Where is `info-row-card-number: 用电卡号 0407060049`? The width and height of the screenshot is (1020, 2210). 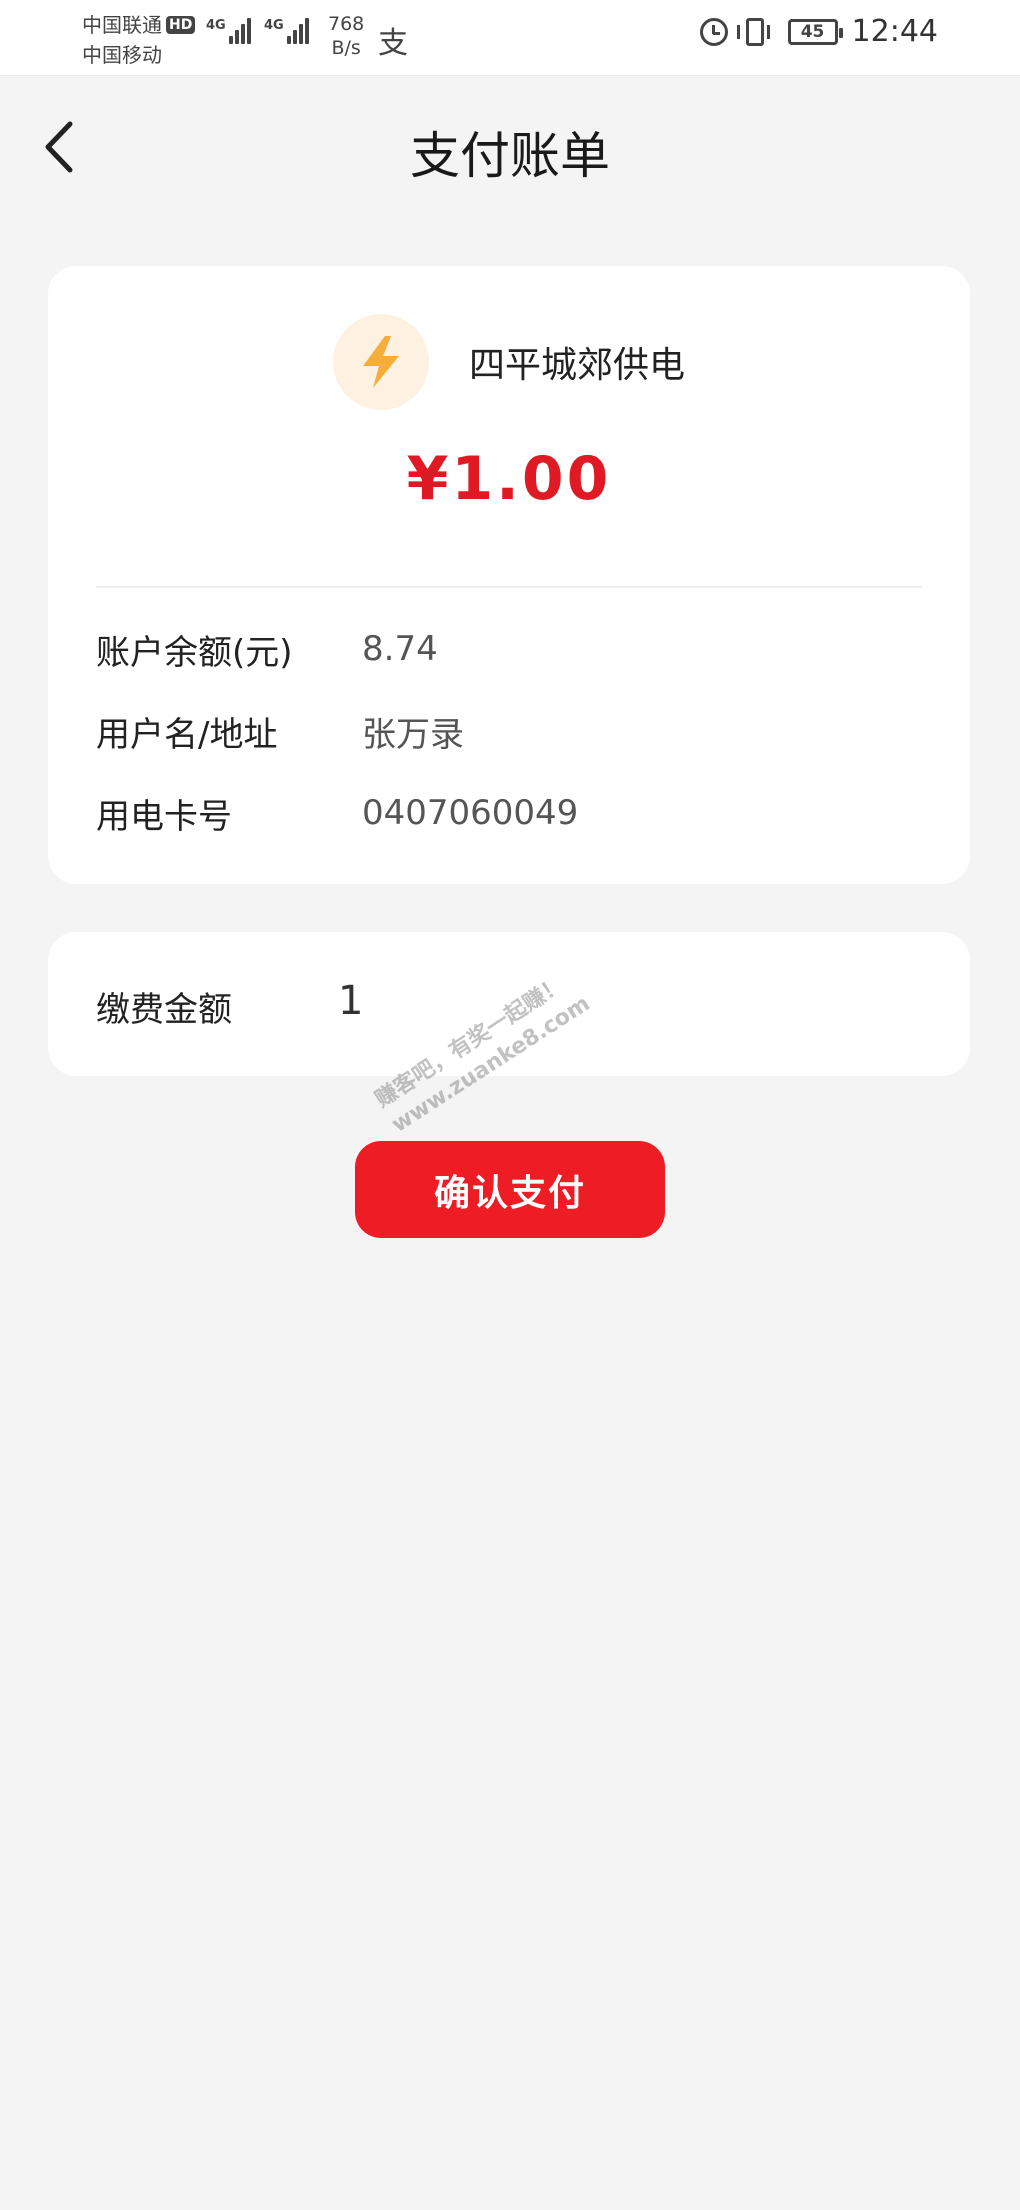 info-row-card-number: 用电卡号 0407060049 is located at coordinates (337, 813).